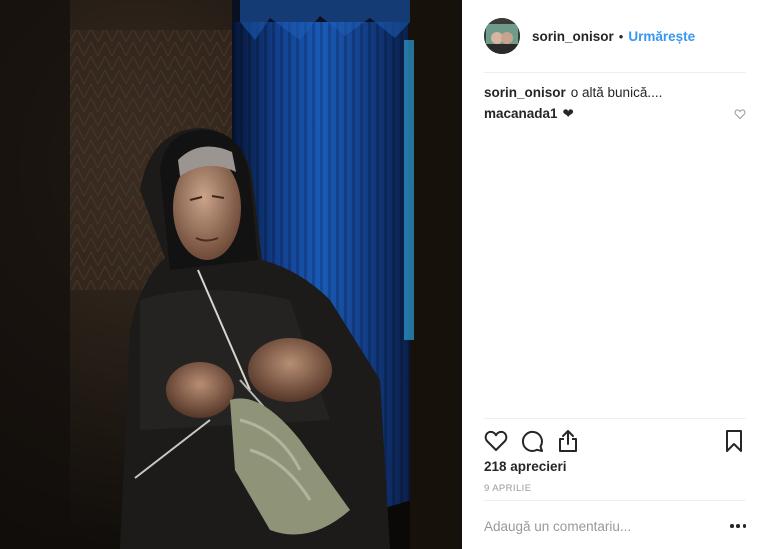 The image size is (768, 549). I want to click on author-avatar, so click(502, 36).